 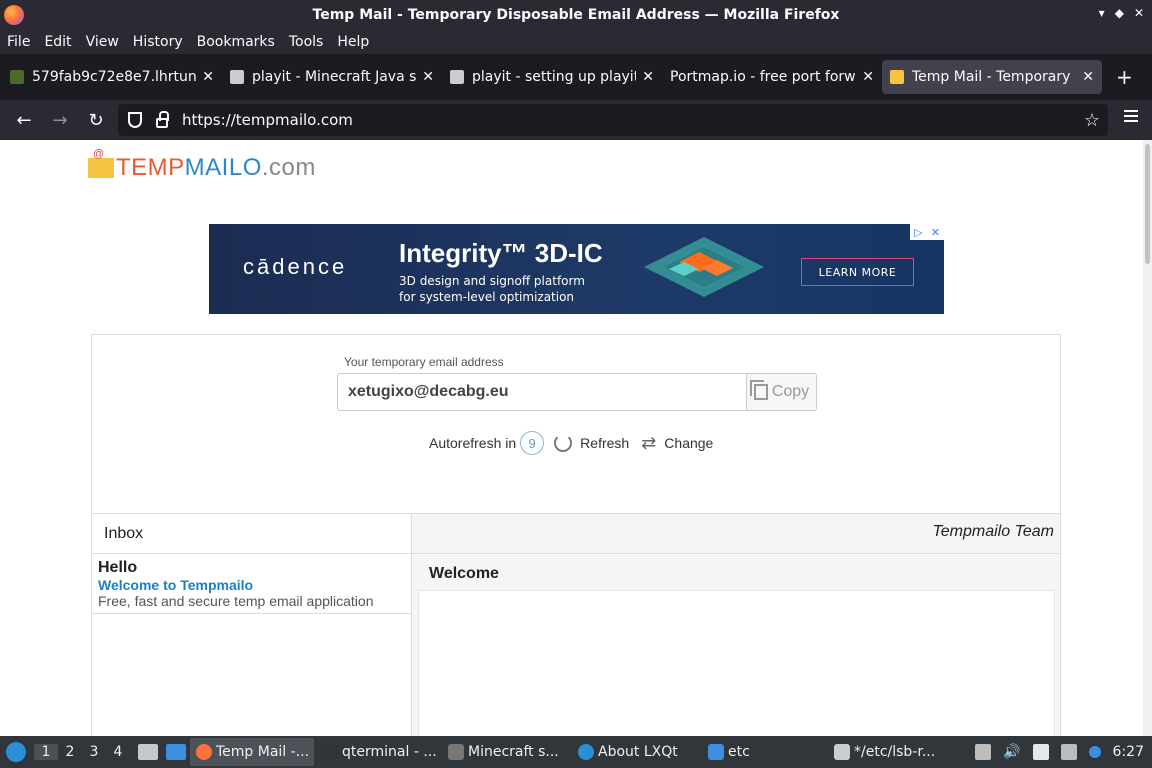 What do you see at coordinates (135, 120) in the screenshot?
I see `tracking-protection-icon` at bounding box center [135, 120].